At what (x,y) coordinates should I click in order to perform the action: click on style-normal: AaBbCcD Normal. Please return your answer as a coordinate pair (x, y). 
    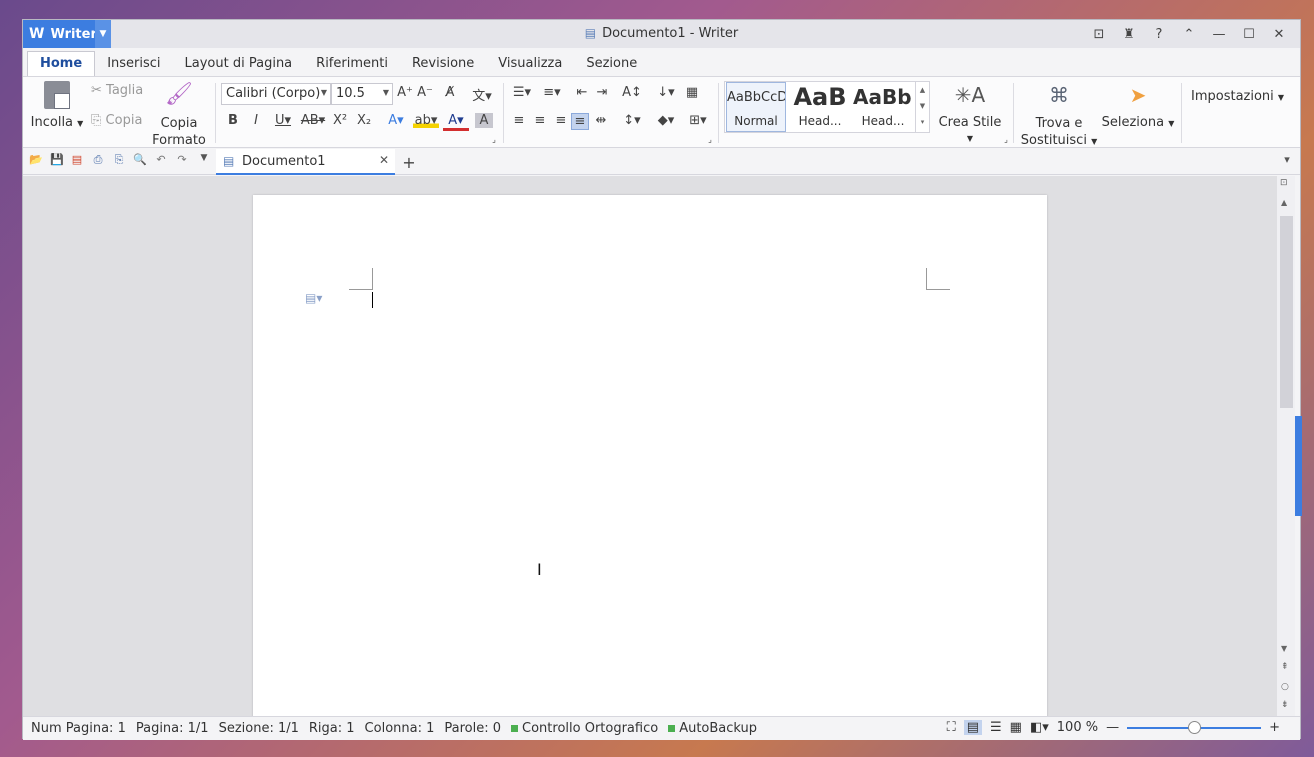
    Looking at the image, I should click on (756, 107).